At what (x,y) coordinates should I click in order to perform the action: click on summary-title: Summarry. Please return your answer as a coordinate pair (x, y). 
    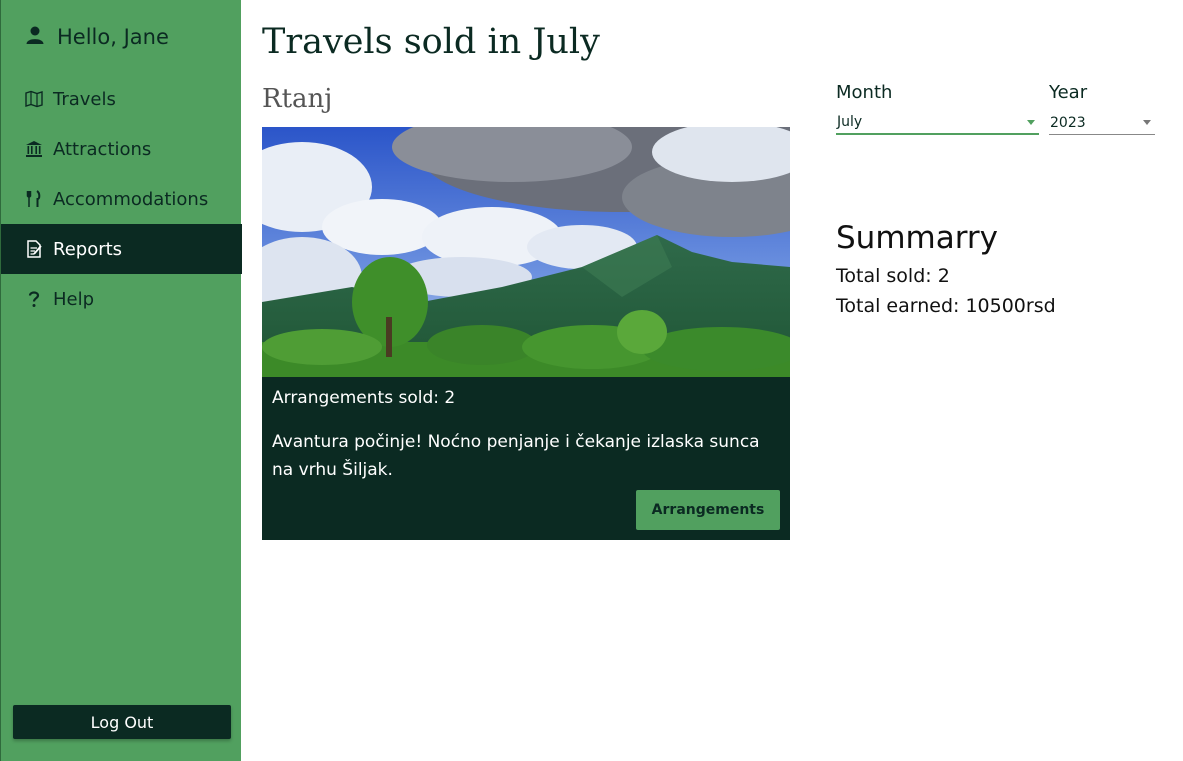
    Looking at the image, I should click on (917, 238).